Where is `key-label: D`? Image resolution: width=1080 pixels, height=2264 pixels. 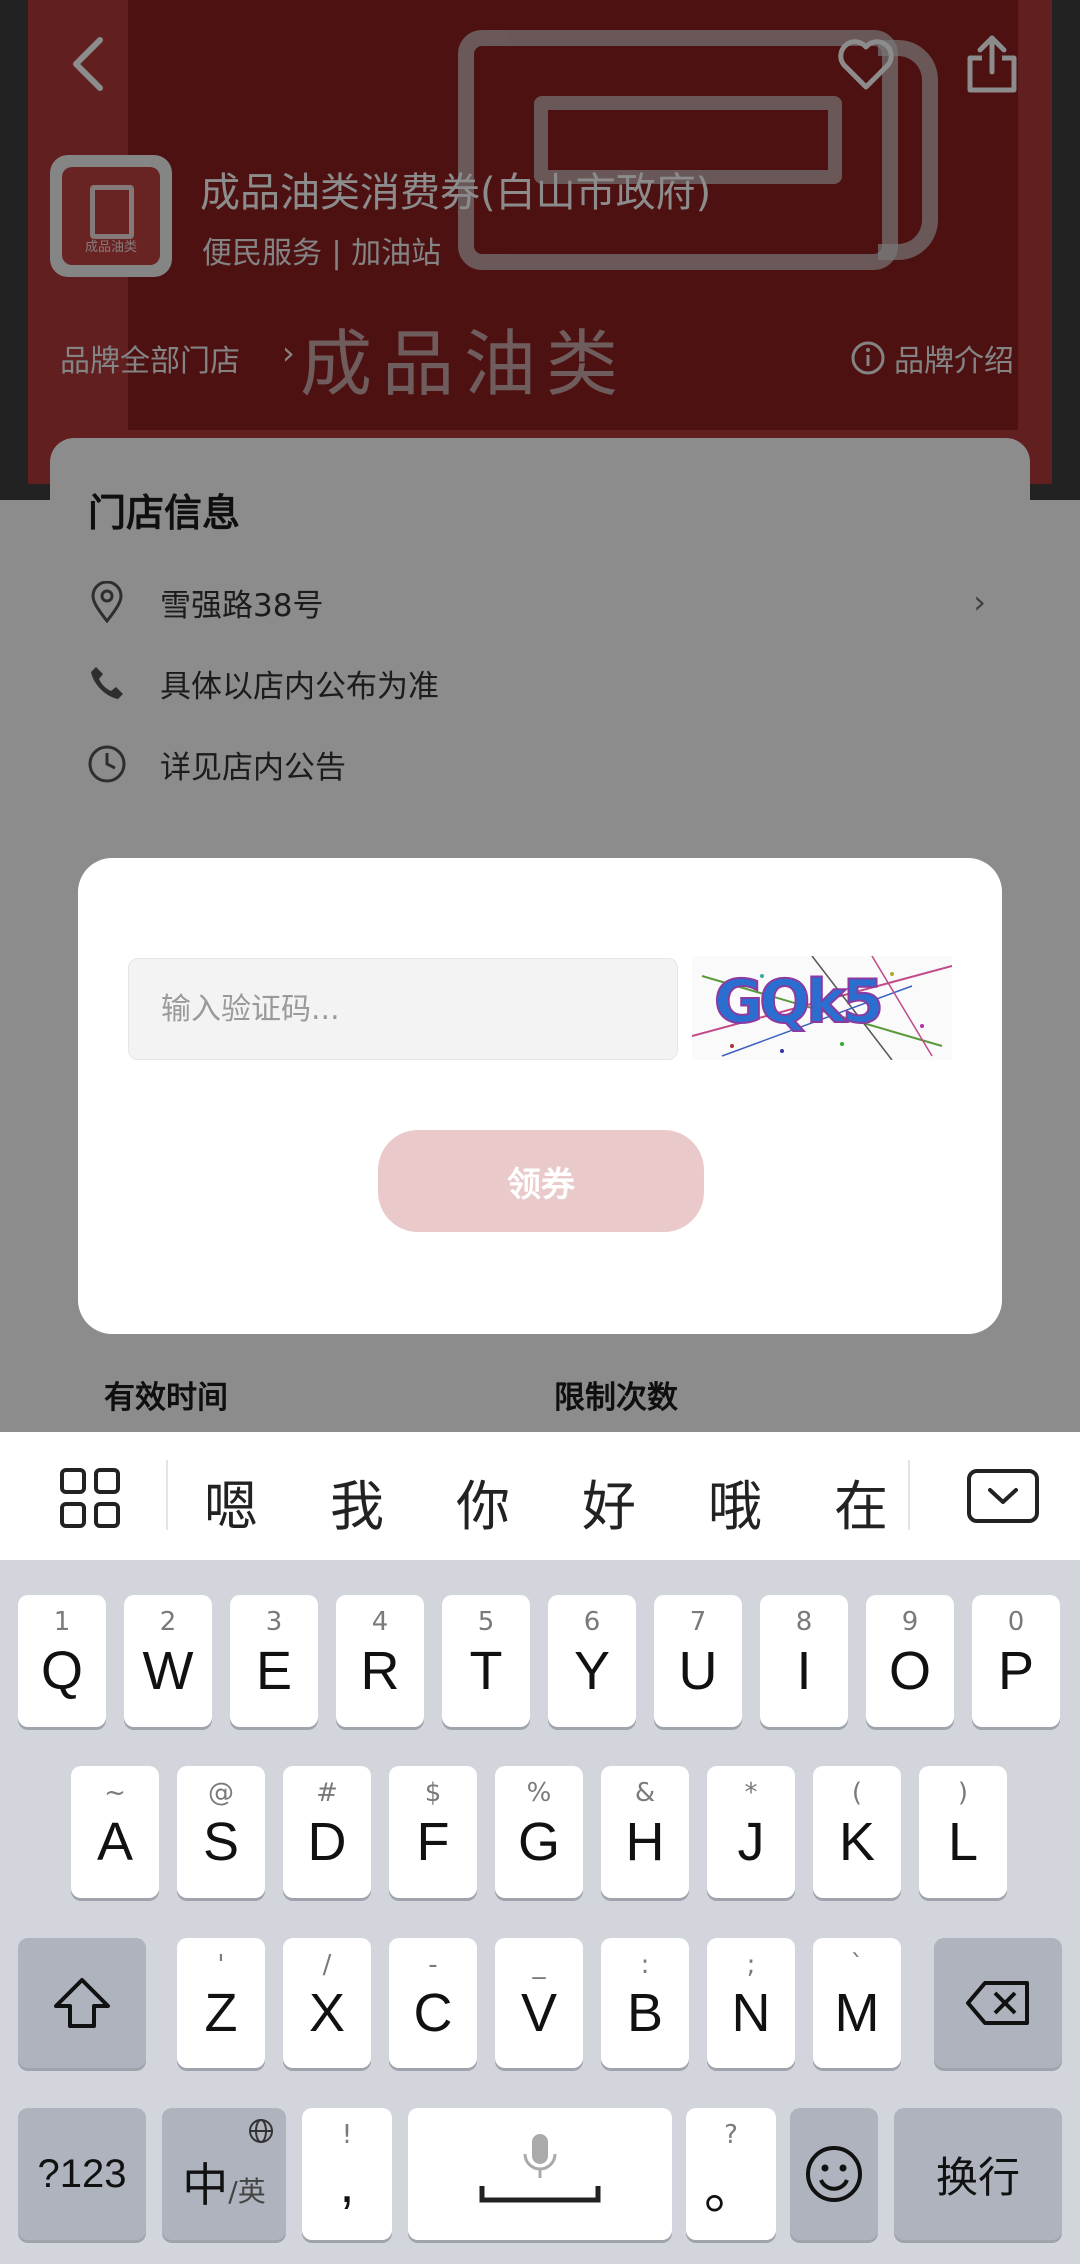
key-label: D is located at coordinates (327, 1842).